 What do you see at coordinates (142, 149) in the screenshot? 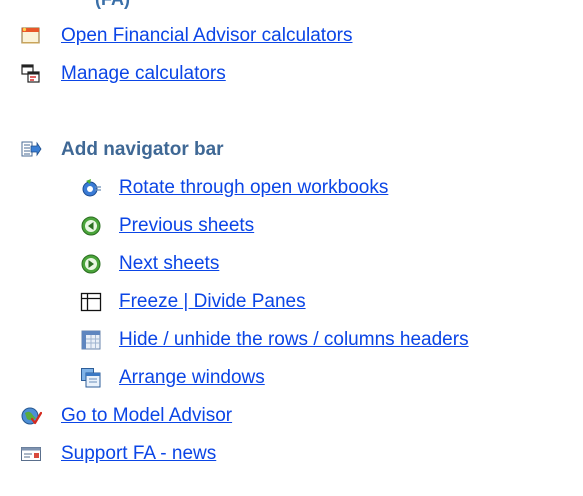
I see `navigator-heading: Add navigator bar` at bounding box center [142, 149].